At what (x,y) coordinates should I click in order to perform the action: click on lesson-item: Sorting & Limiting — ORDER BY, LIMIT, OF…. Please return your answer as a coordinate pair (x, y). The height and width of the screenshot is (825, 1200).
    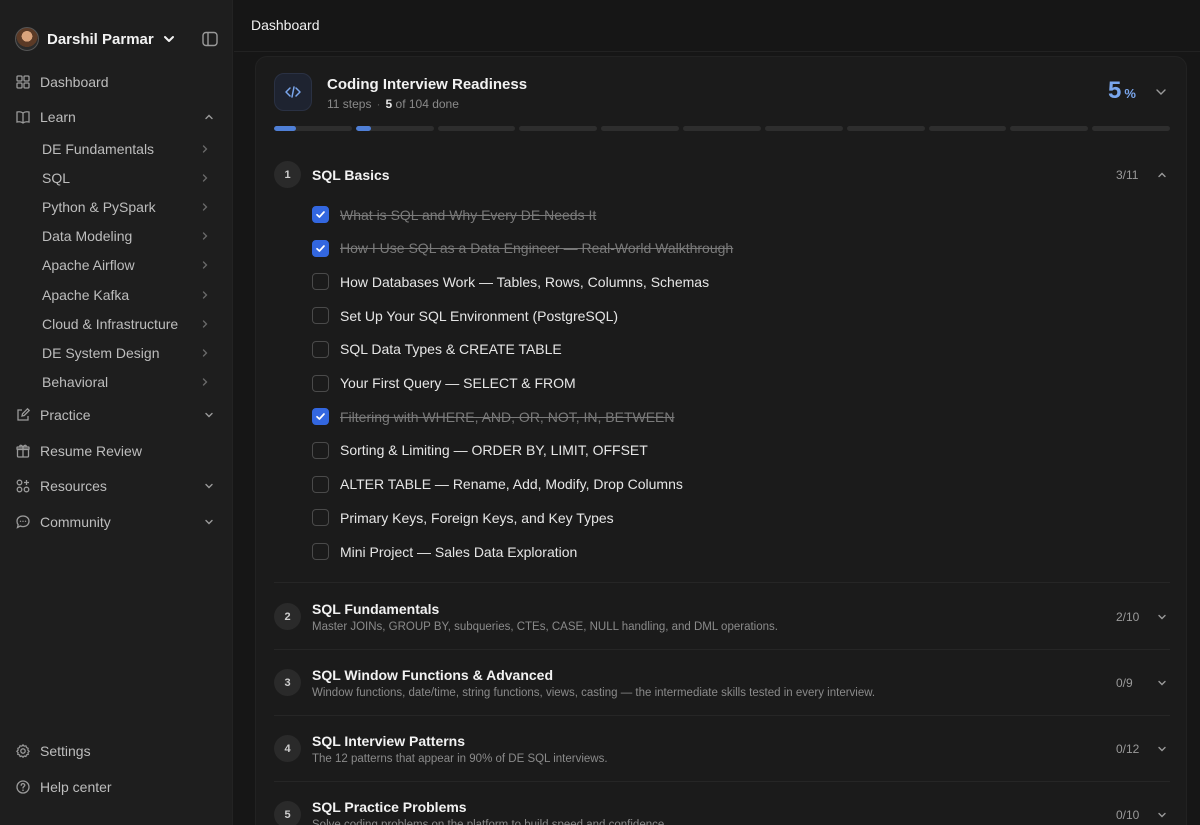
    Looking at the image, I should click on (480, 450).